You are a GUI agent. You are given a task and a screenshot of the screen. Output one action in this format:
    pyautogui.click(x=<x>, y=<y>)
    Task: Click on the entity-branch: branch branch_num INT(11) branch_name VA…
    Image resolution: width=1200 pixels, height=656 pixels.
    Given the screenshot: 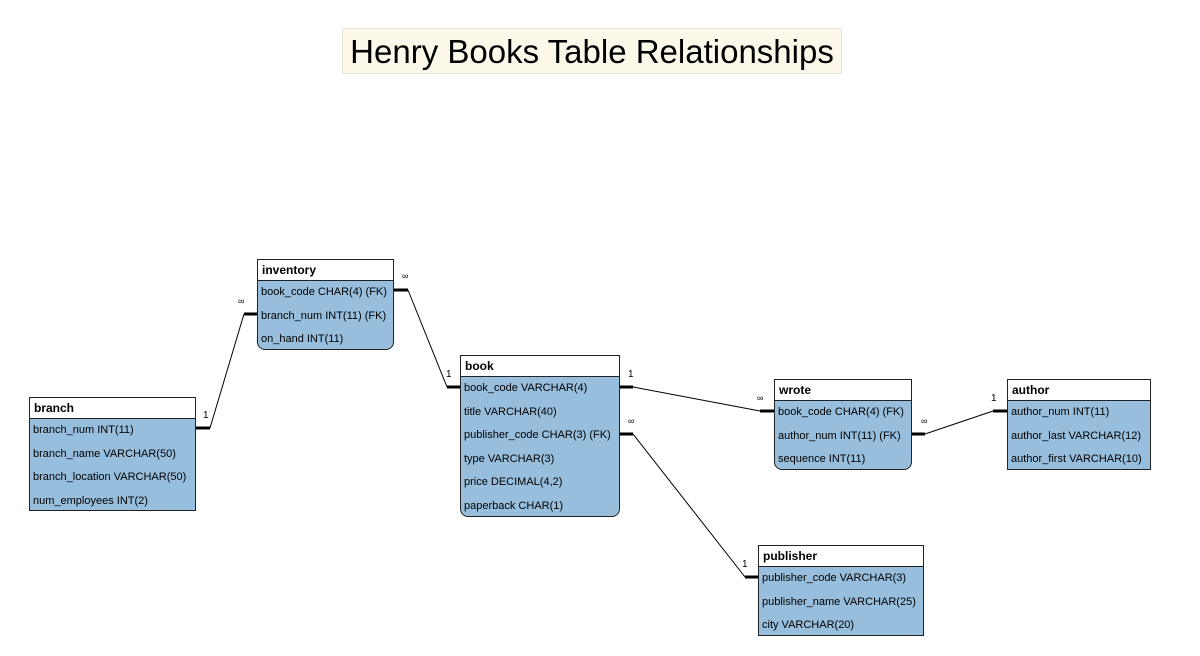 What is the action you would take?
    pyautogui.click(x=112, y=454)
    